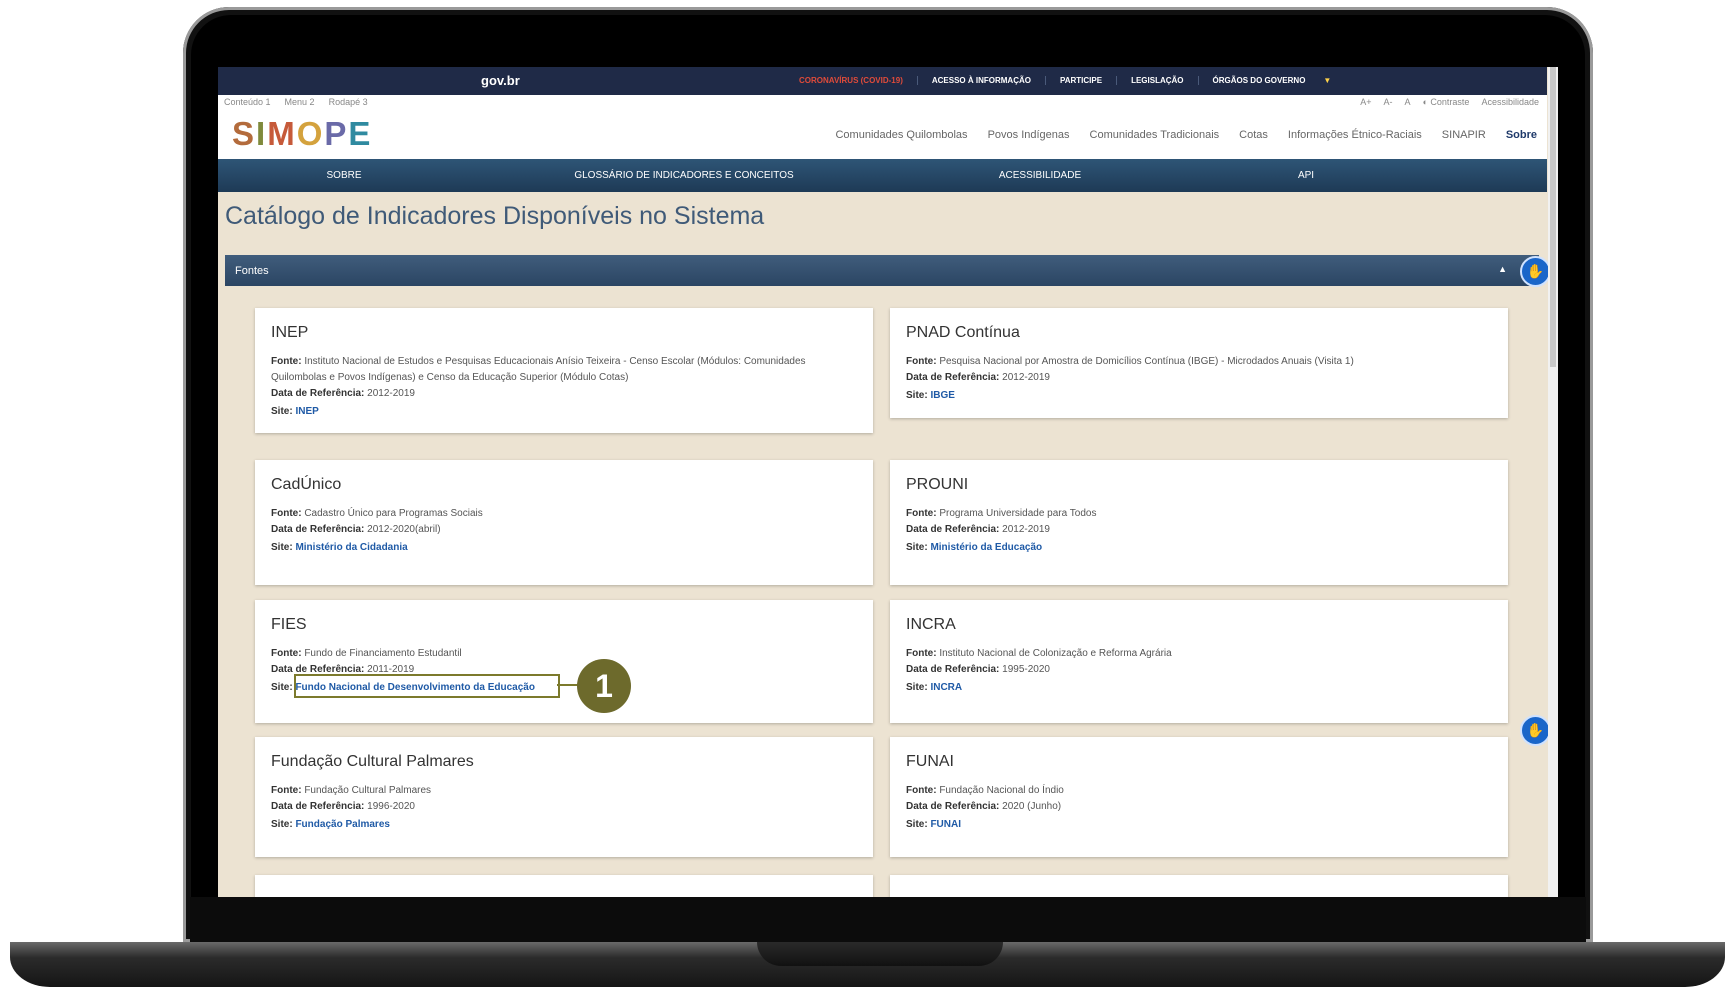  I want to click on card-title: CadÚnico, so click(306, 484).